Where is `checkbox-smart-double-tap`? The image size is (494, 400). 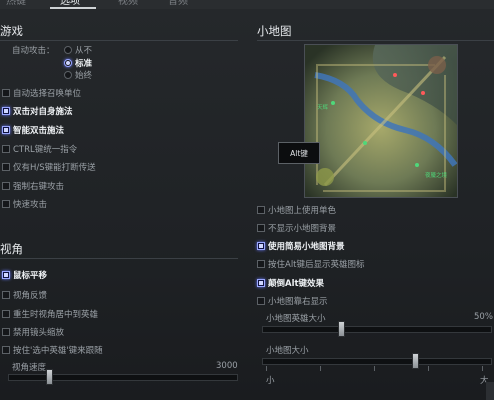 checkbox-smart-double-tap is located at coordinates (6, 130).